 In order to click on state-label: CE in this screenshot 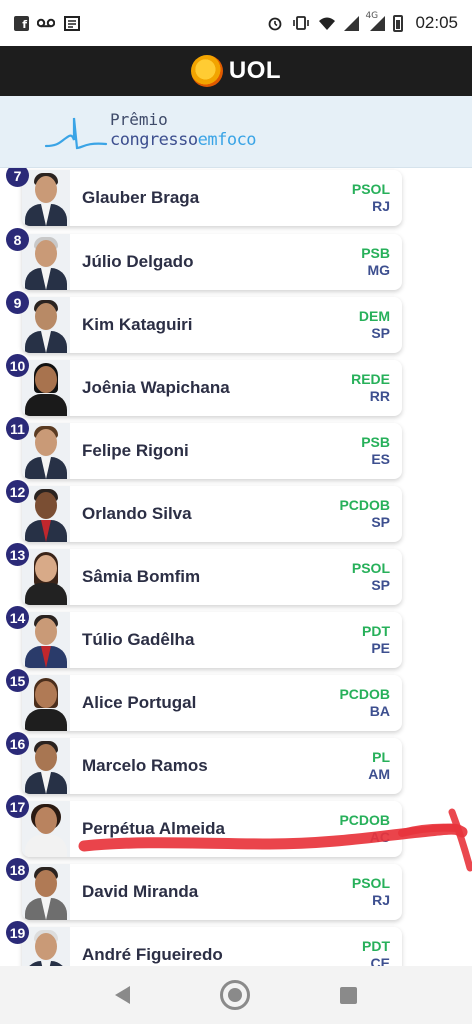, I will do `click(380, 960)`.